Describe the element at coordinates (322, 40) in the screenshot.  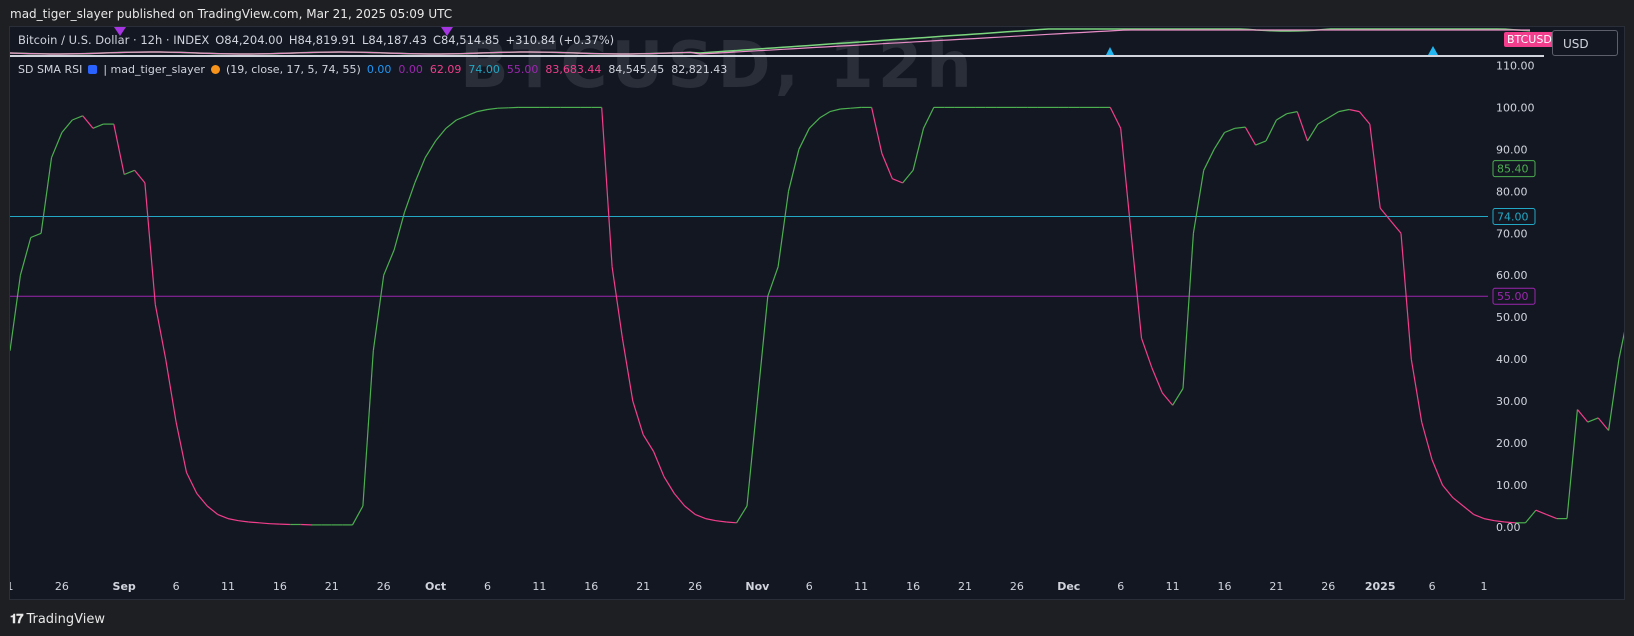
I see `ohlc-high: H84,819.91` at that location.